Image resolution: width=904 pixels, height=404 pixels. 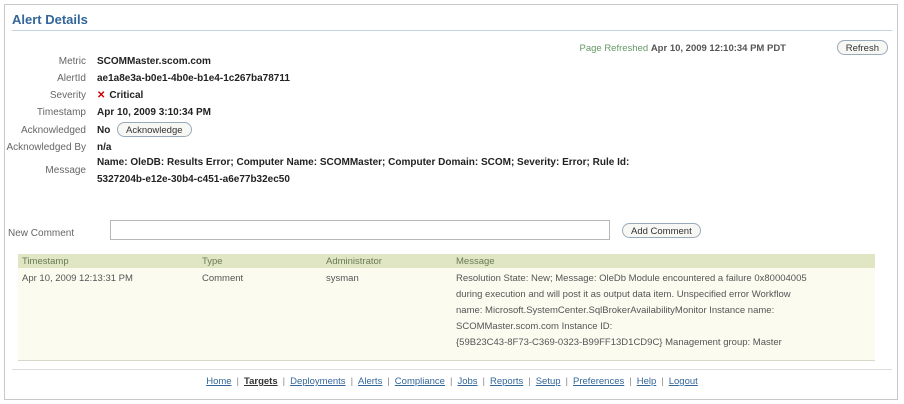 What do you see at coordinates (452, 369) in the screenshot?
I see `footer-divider` at bounding box center [452, 369].